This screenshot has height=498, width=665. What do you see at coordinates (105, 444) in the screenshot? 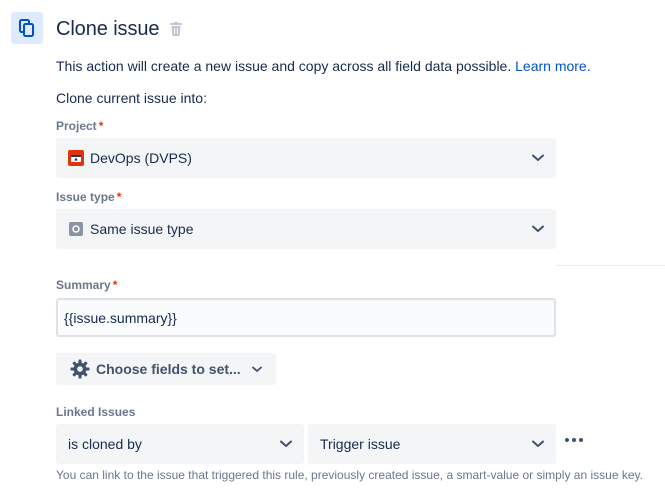
I see `link-type-value: is cloned by` at bounding box center [105, 444].